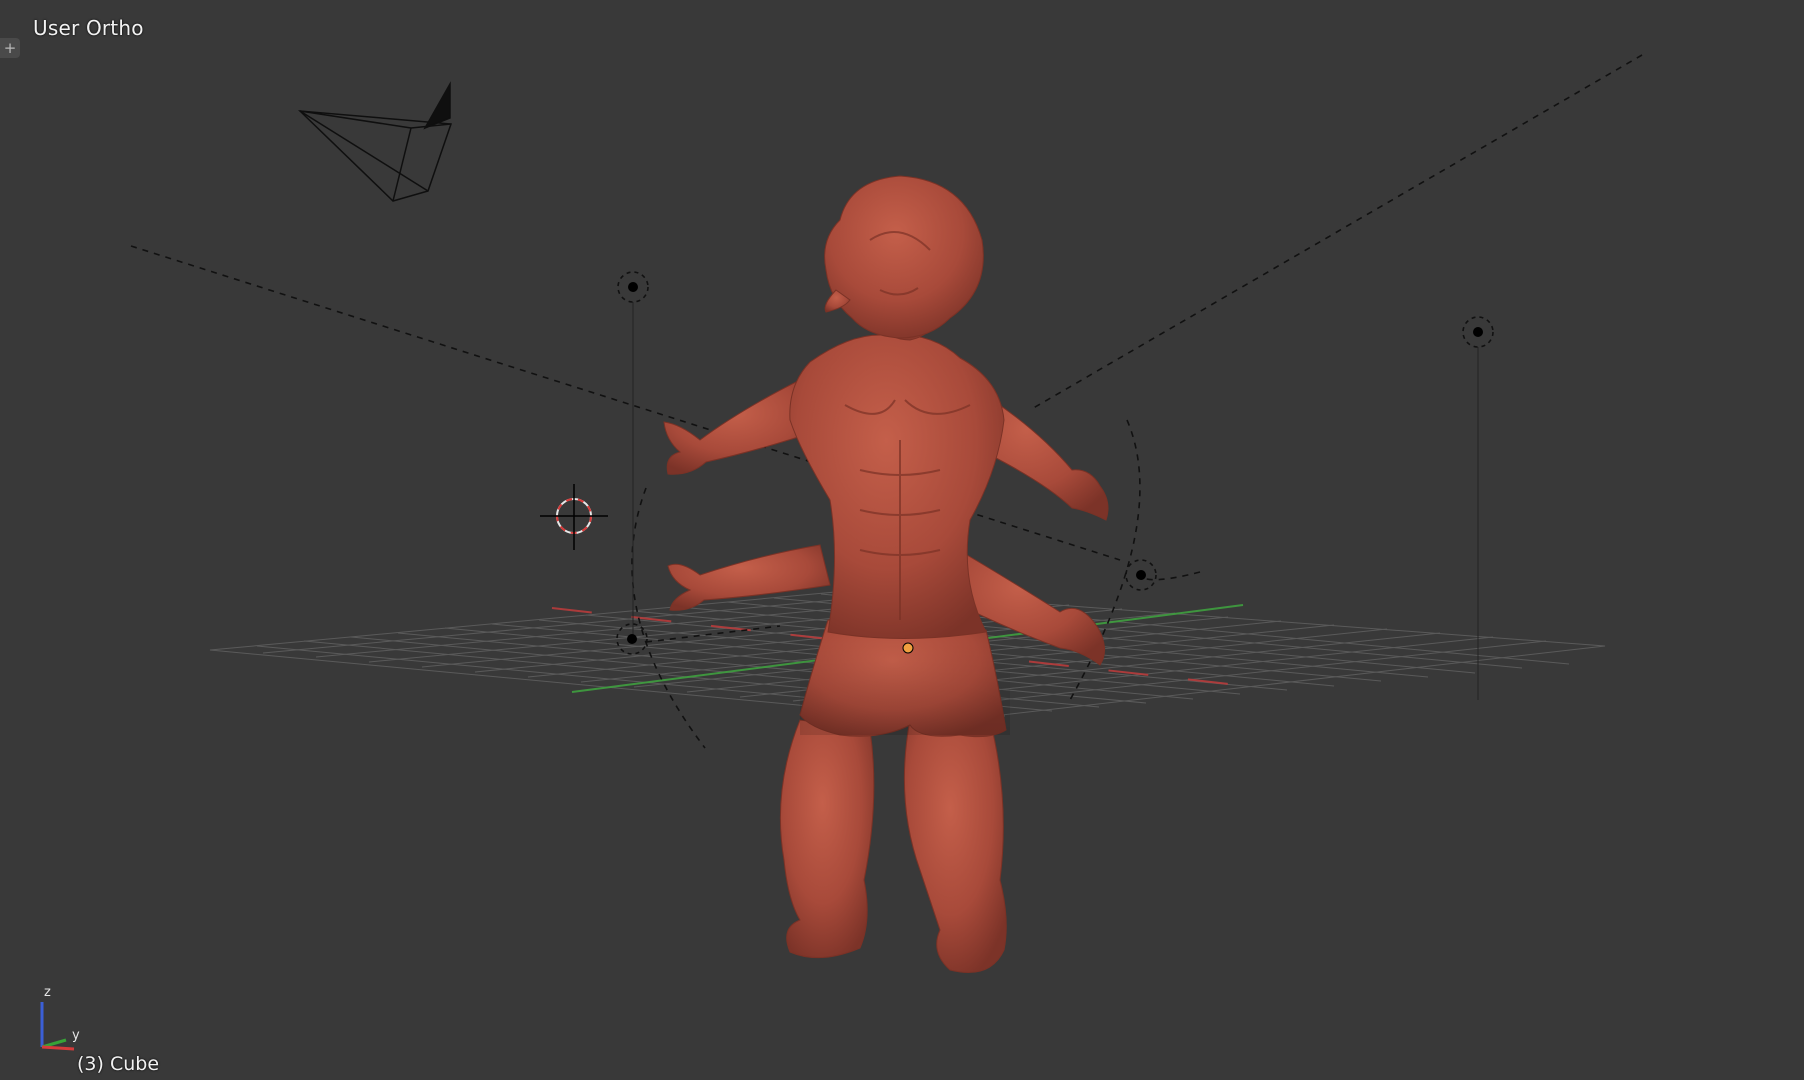 The height and width of the screenshot is (1080, 1804). I want to click on lamp-sun, so click(1141, 575).